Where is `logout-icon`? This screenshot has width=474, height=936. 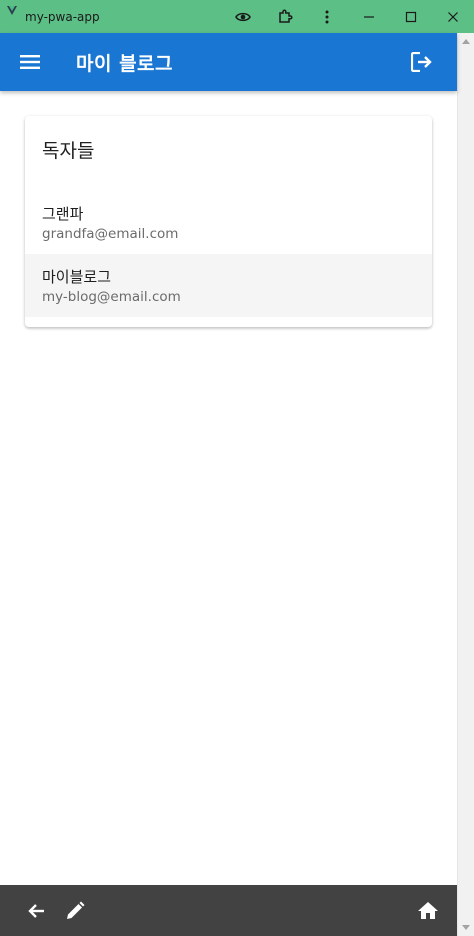 logout-icon is located at coordinates (421, 62).